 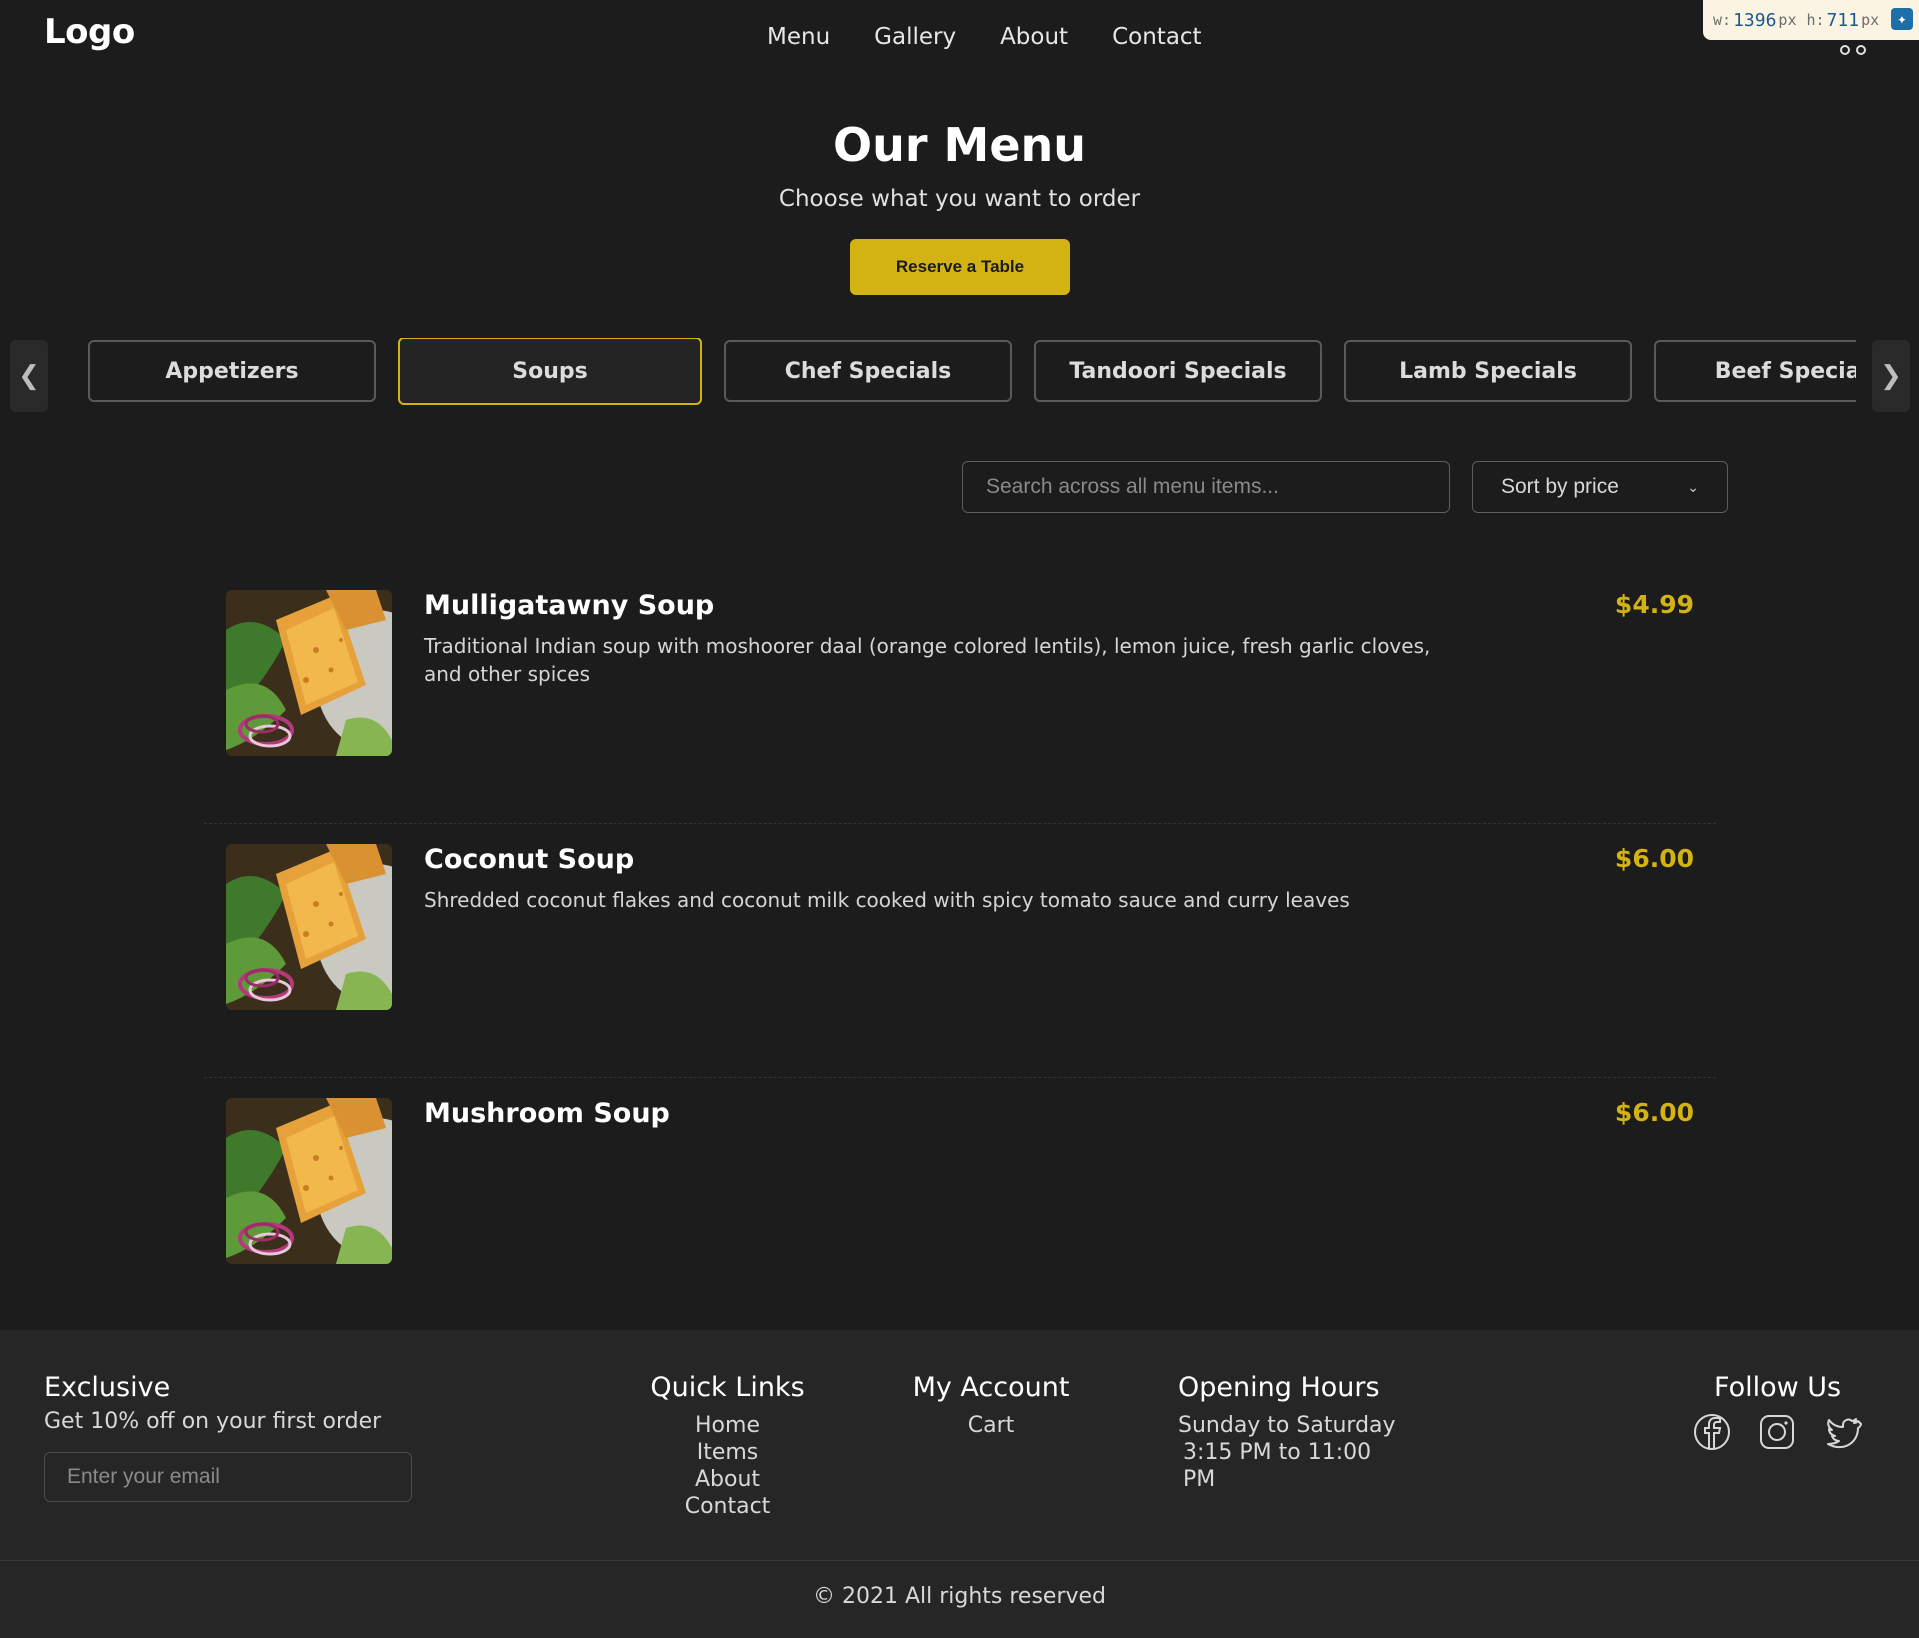 I want to click on copyright-text: © 2021 All rights reserved, so click(x=959, y=1596).